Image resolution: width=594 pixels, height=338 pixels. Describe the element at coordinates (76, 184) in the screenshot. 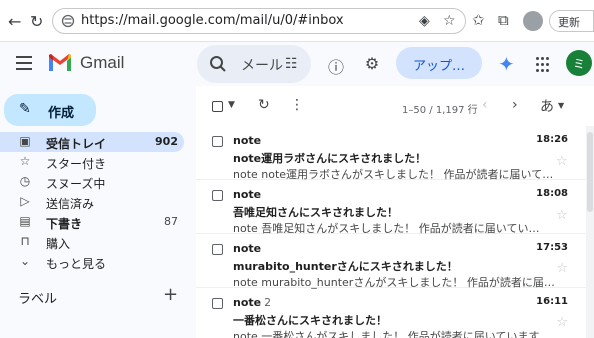

I see `sidebar-item-label: スヌーズ中` at that location.